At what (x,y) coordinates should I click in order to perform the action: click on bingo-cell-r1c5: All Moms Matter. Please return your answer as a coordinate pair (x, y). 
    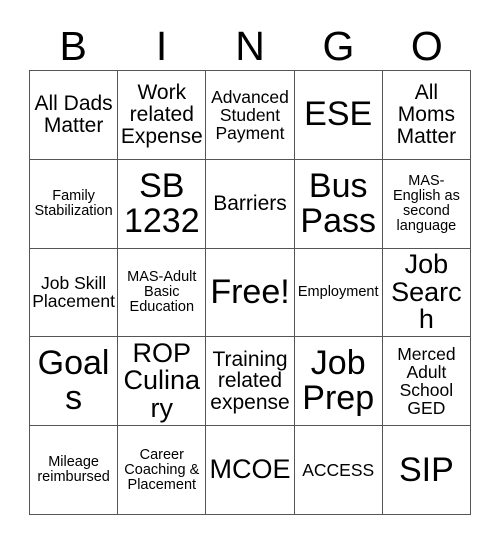
    Looking at the image, I should click on (426, 115).